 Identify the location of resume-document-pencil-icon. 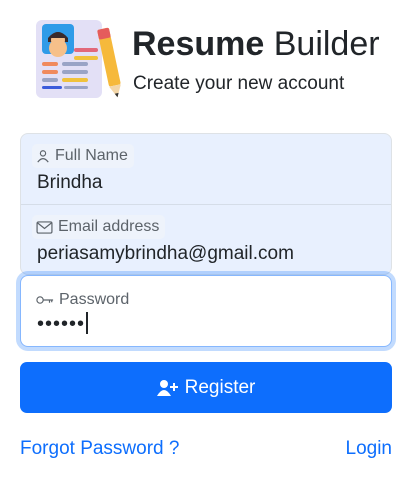
(78, 59).